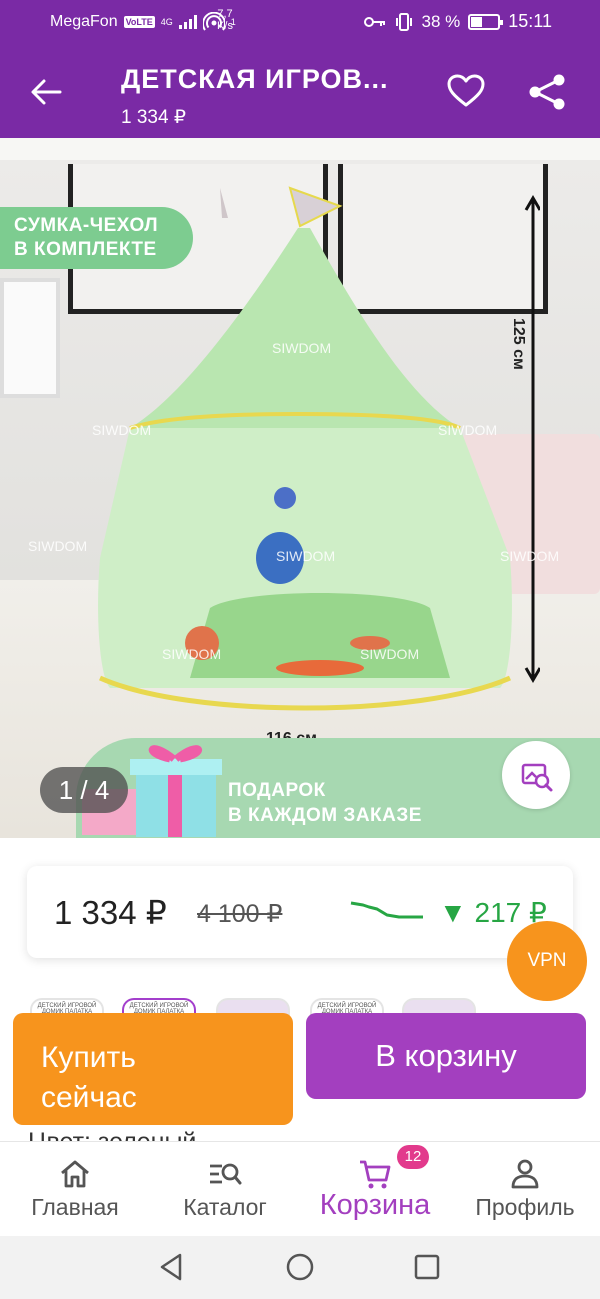 The image size is (600, 1299). What do you see at coordinates (446, 1056) in the screenshot?
I see `add-to-cart-button: В корзину` at bounding box center [446, 1056].